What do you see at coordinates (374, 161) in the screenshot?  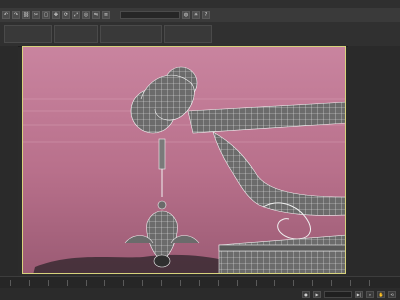 I see `command-panel` at bounding box center [374, 161].